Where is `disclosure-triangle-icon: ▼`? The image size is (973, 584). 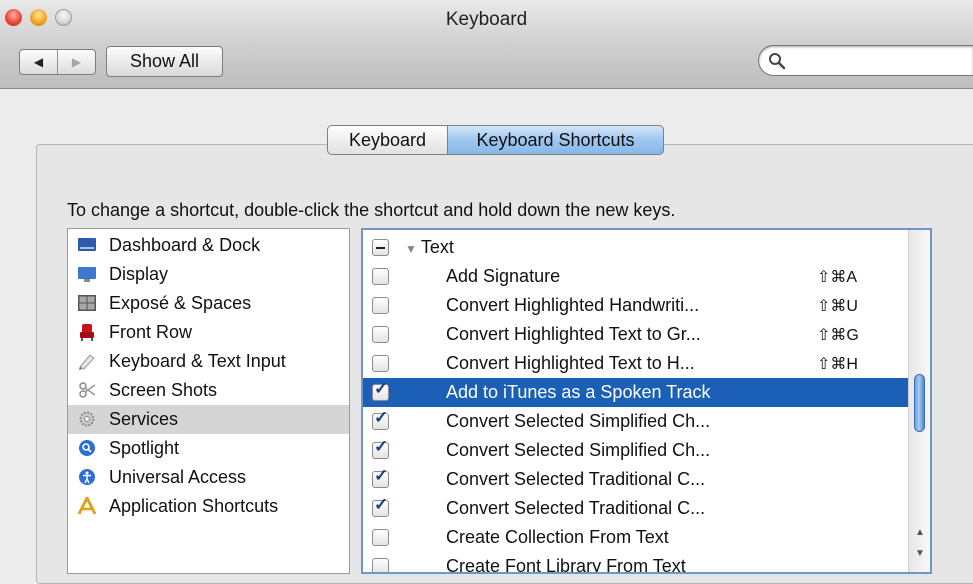 disclosure-triangle-icon: ▼ is located at coordinates (411, 249).